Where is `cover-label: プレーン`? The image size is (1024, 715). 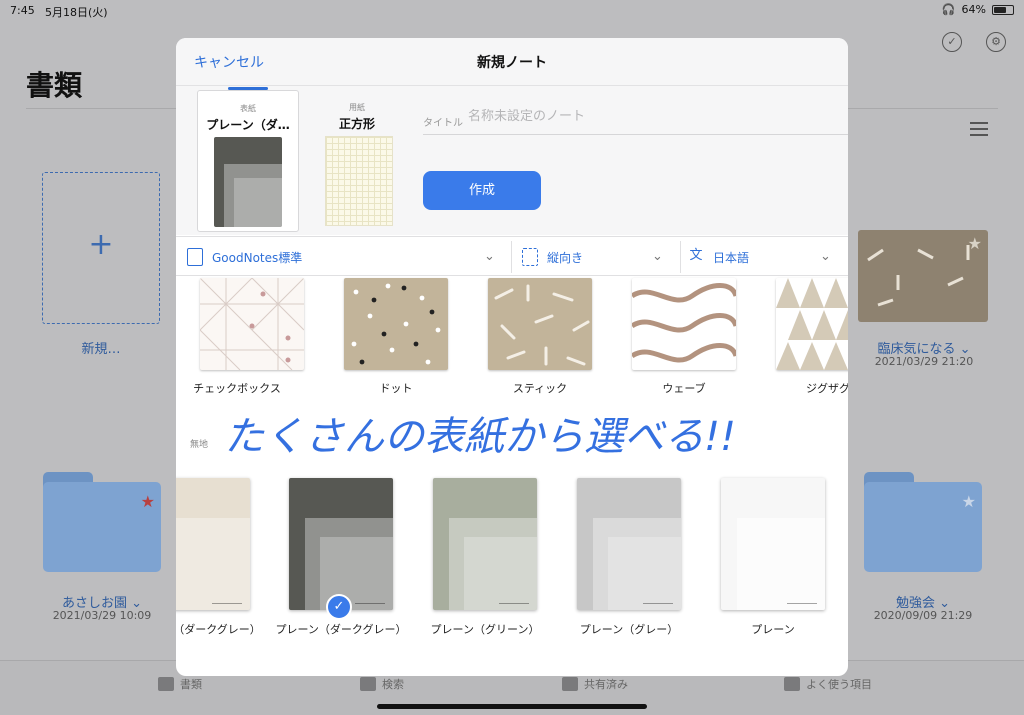 cover-label: プレーン is located at coordinates (773, 629).